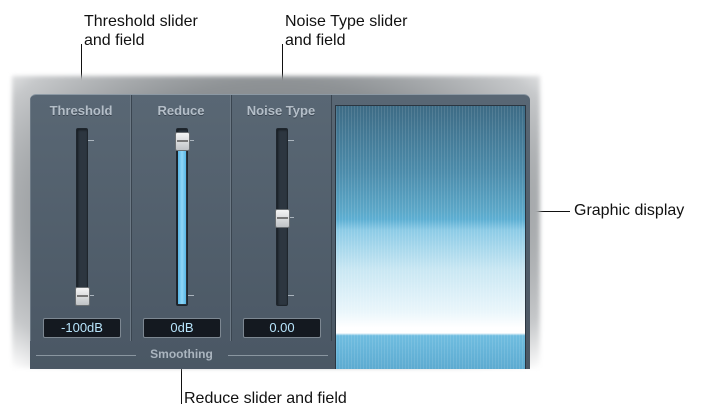 This screenshot has height=409, width=707. Describe the element at coordinates (278, 355) in the screenshot. I see `smoothing-divider-right` at that location.